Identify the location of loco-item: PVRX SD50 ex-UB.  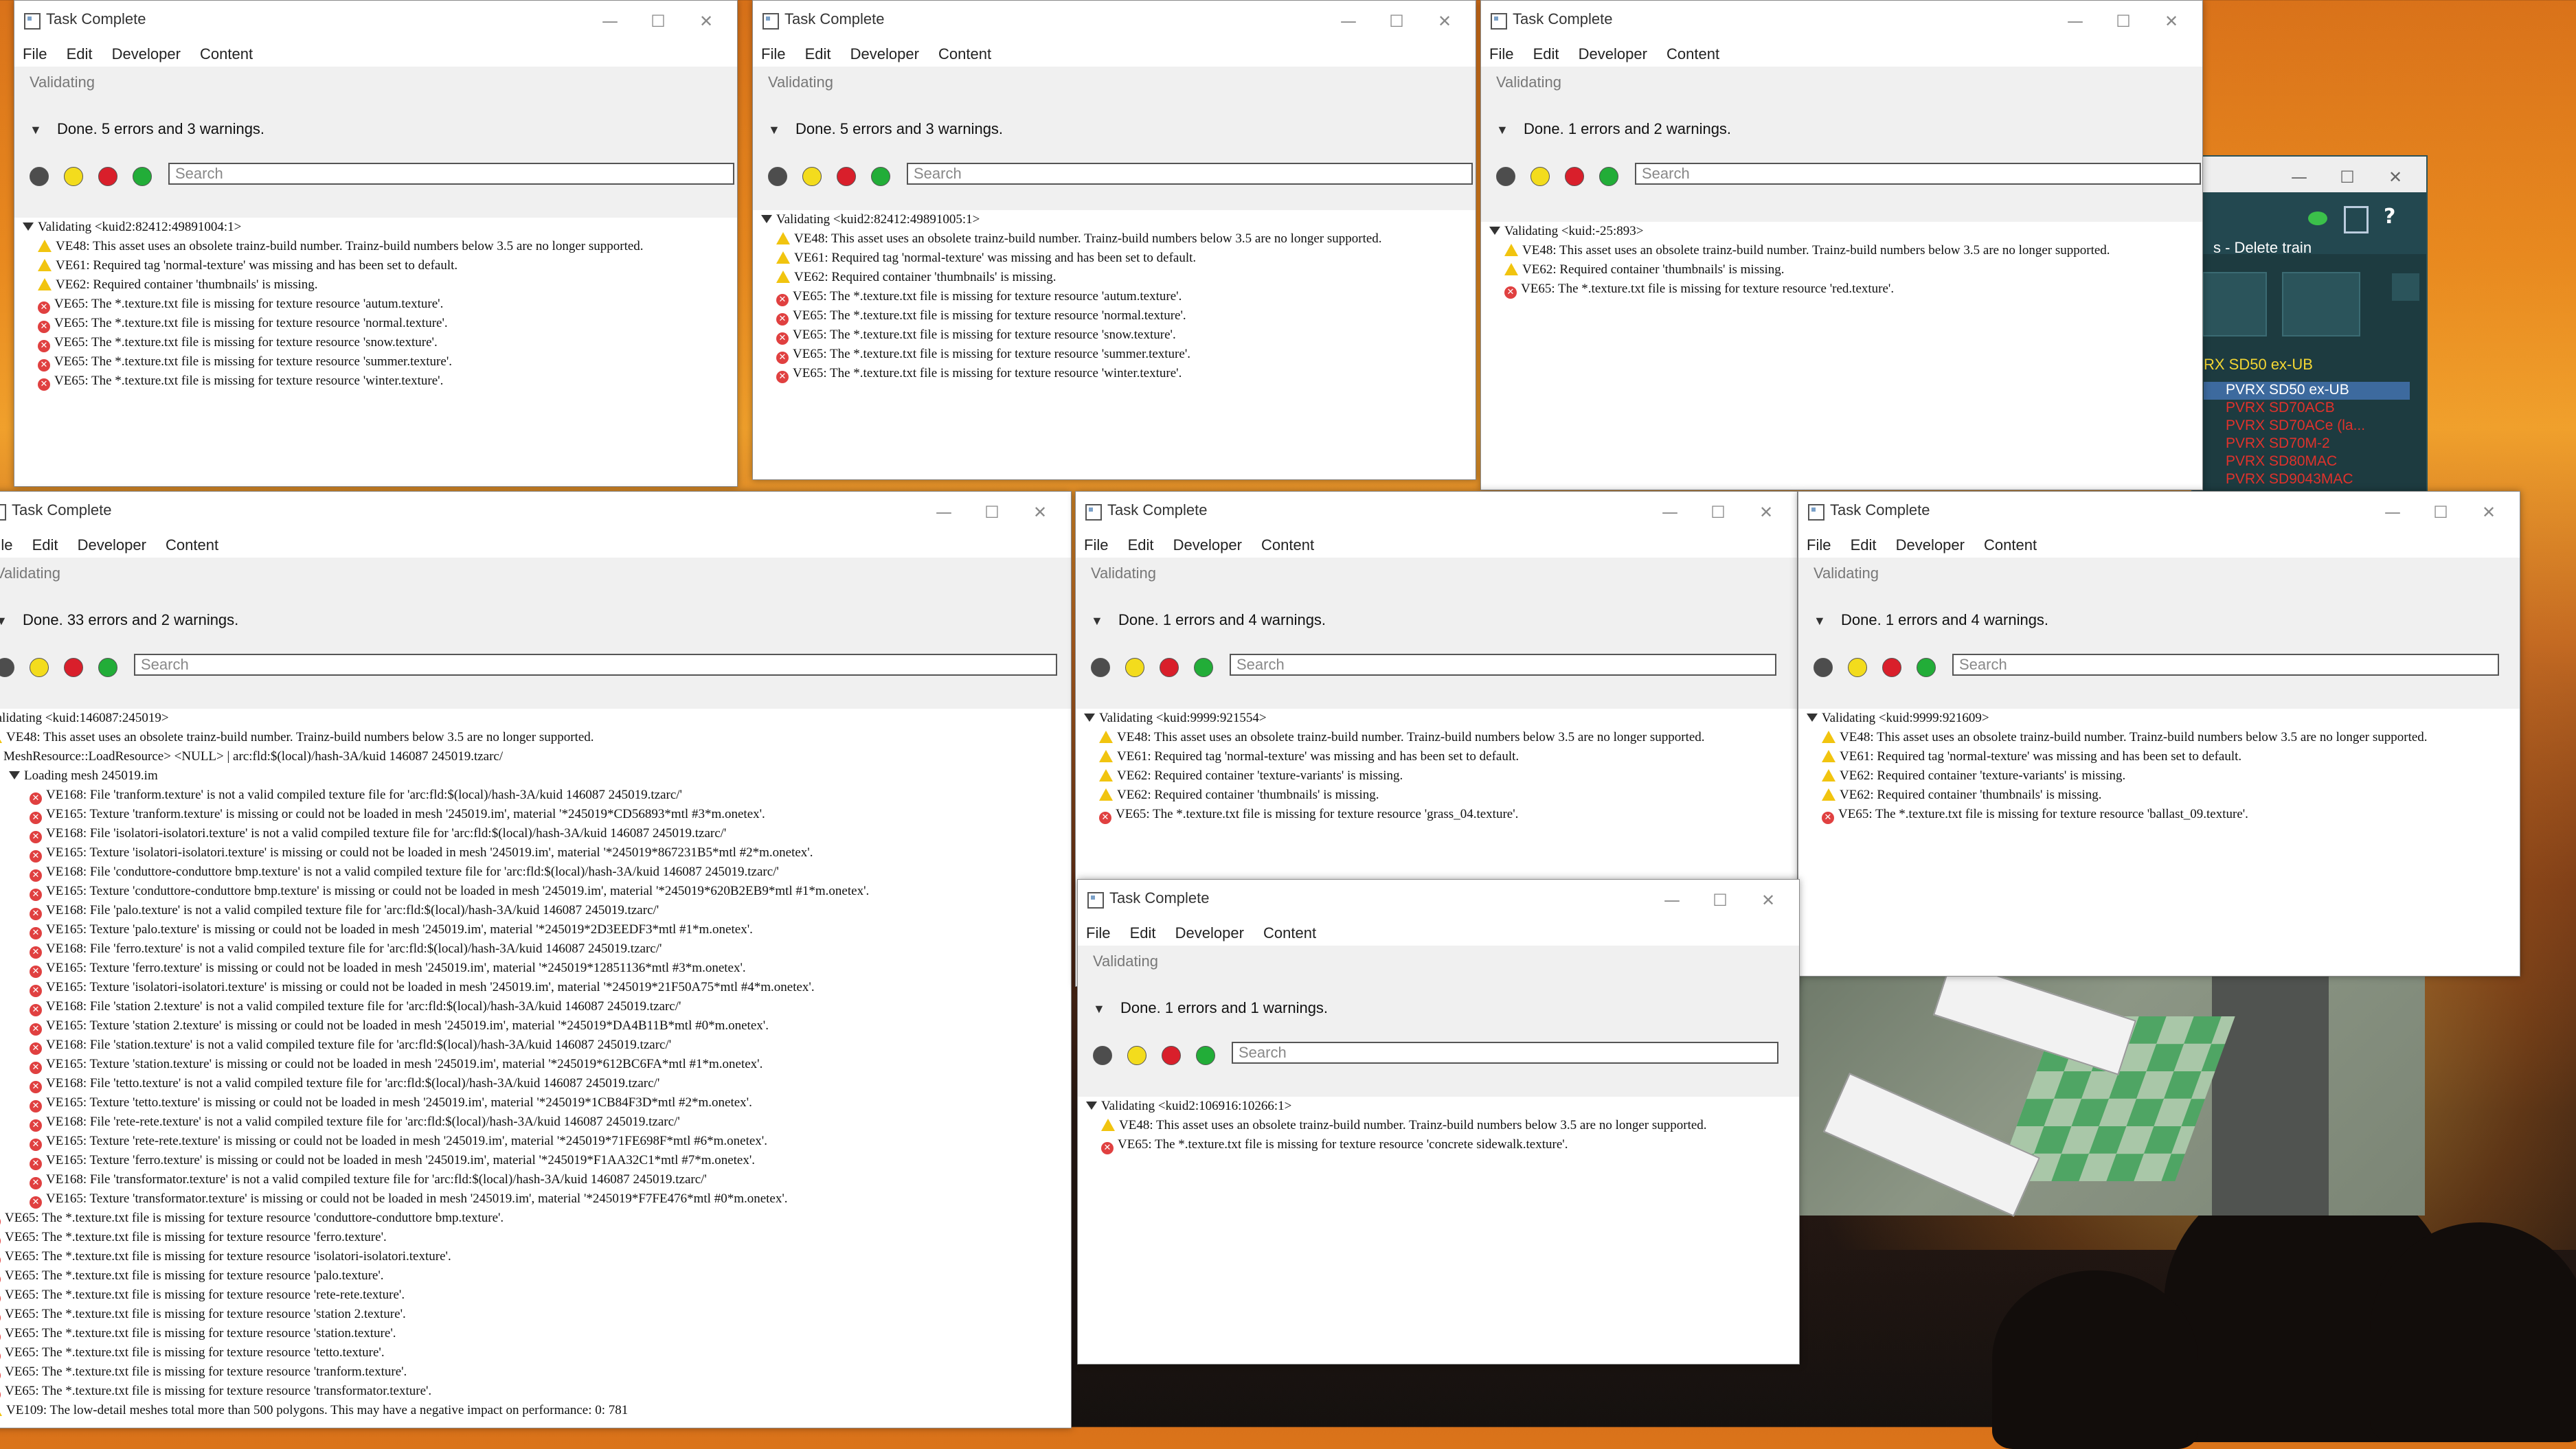
(2307, 391).